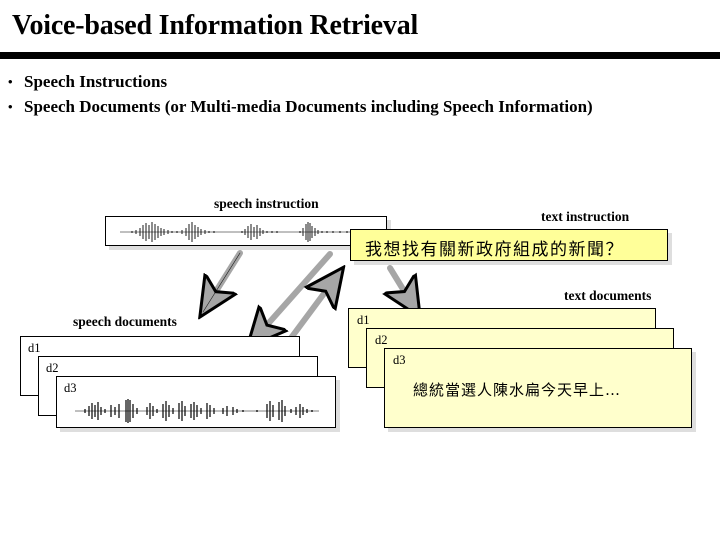 This screenshot has height=540, width=720. I want to click on speech-documents-caption: speech documents, so click(125, 321).